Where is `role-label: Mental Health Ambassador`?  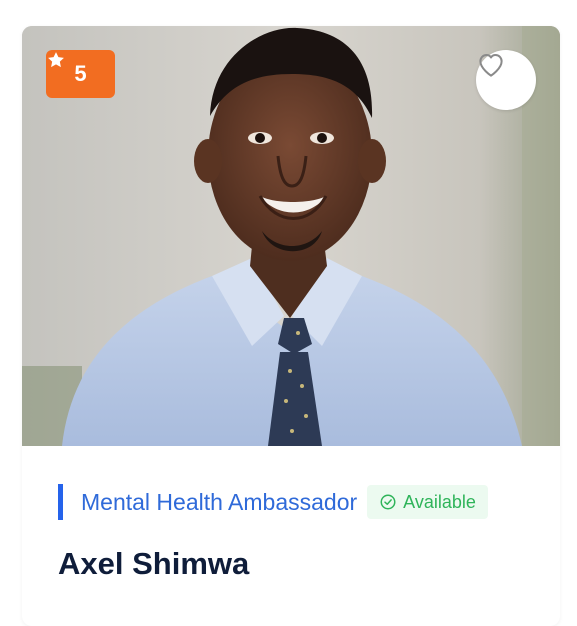
role-label: Mental Health Ambassador is located at coordinates (219, 501).